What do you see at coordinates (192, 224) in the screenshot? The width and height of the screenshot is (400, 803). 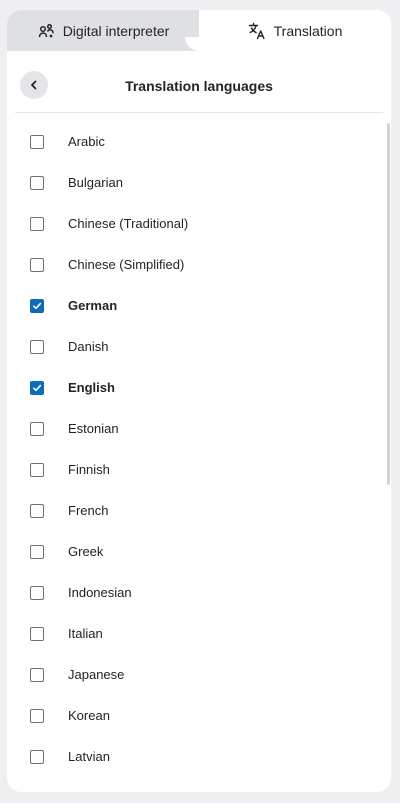 I see `language-option: Chinese (Traditional)` at bounding box center [192, 224].